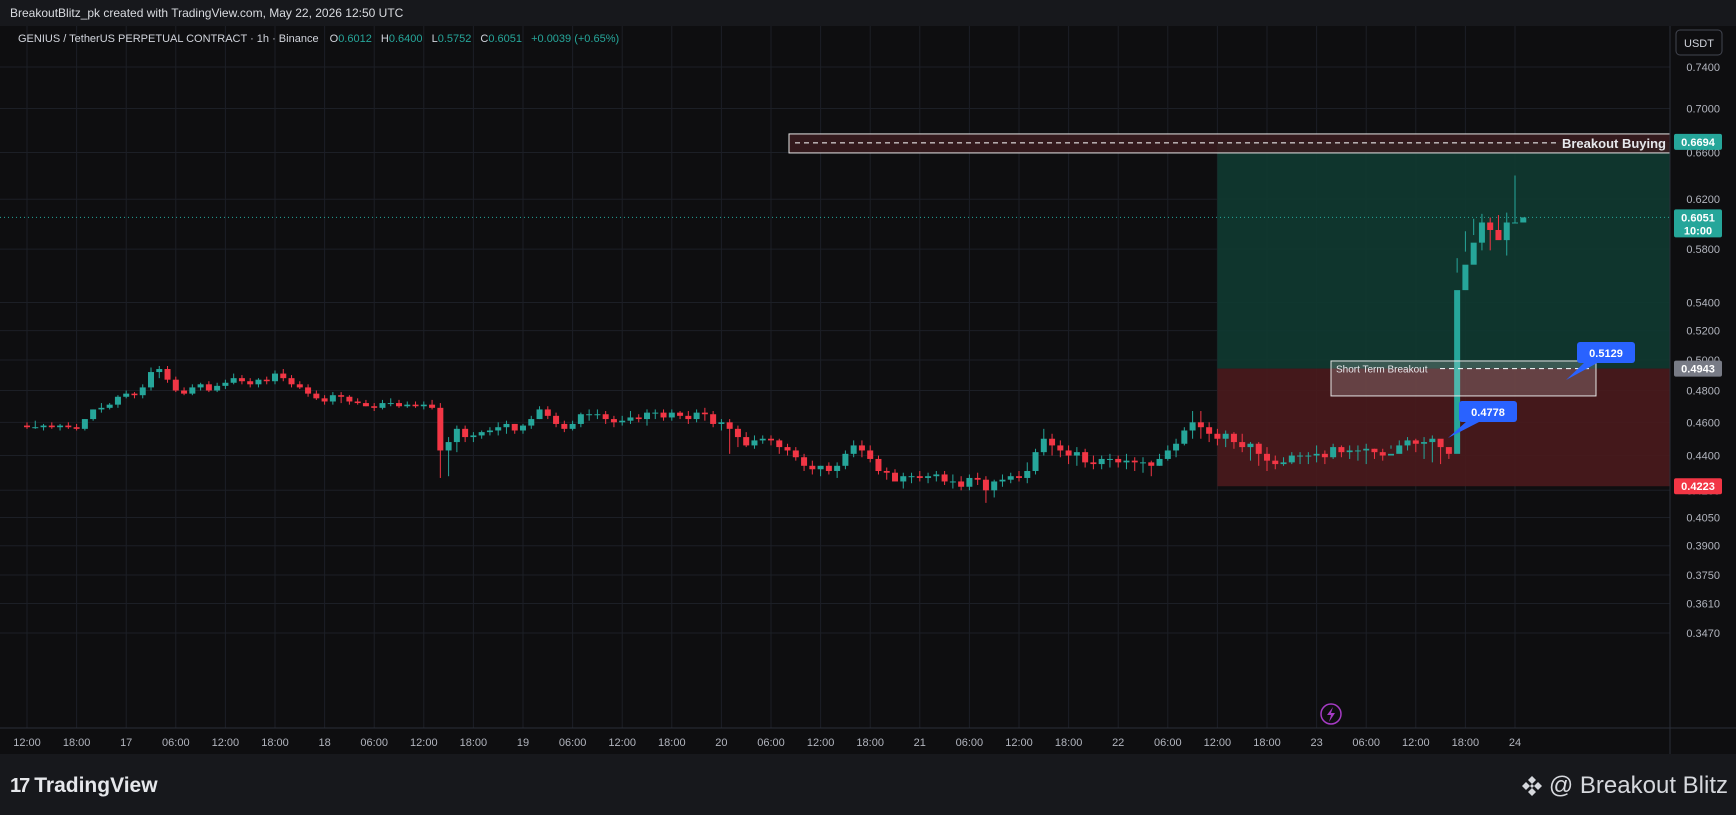 This screenshot has width=1736, height=815. Describe the element at coordinates (1531, 786) in the screenshot. I see `binance-icon` at that location.